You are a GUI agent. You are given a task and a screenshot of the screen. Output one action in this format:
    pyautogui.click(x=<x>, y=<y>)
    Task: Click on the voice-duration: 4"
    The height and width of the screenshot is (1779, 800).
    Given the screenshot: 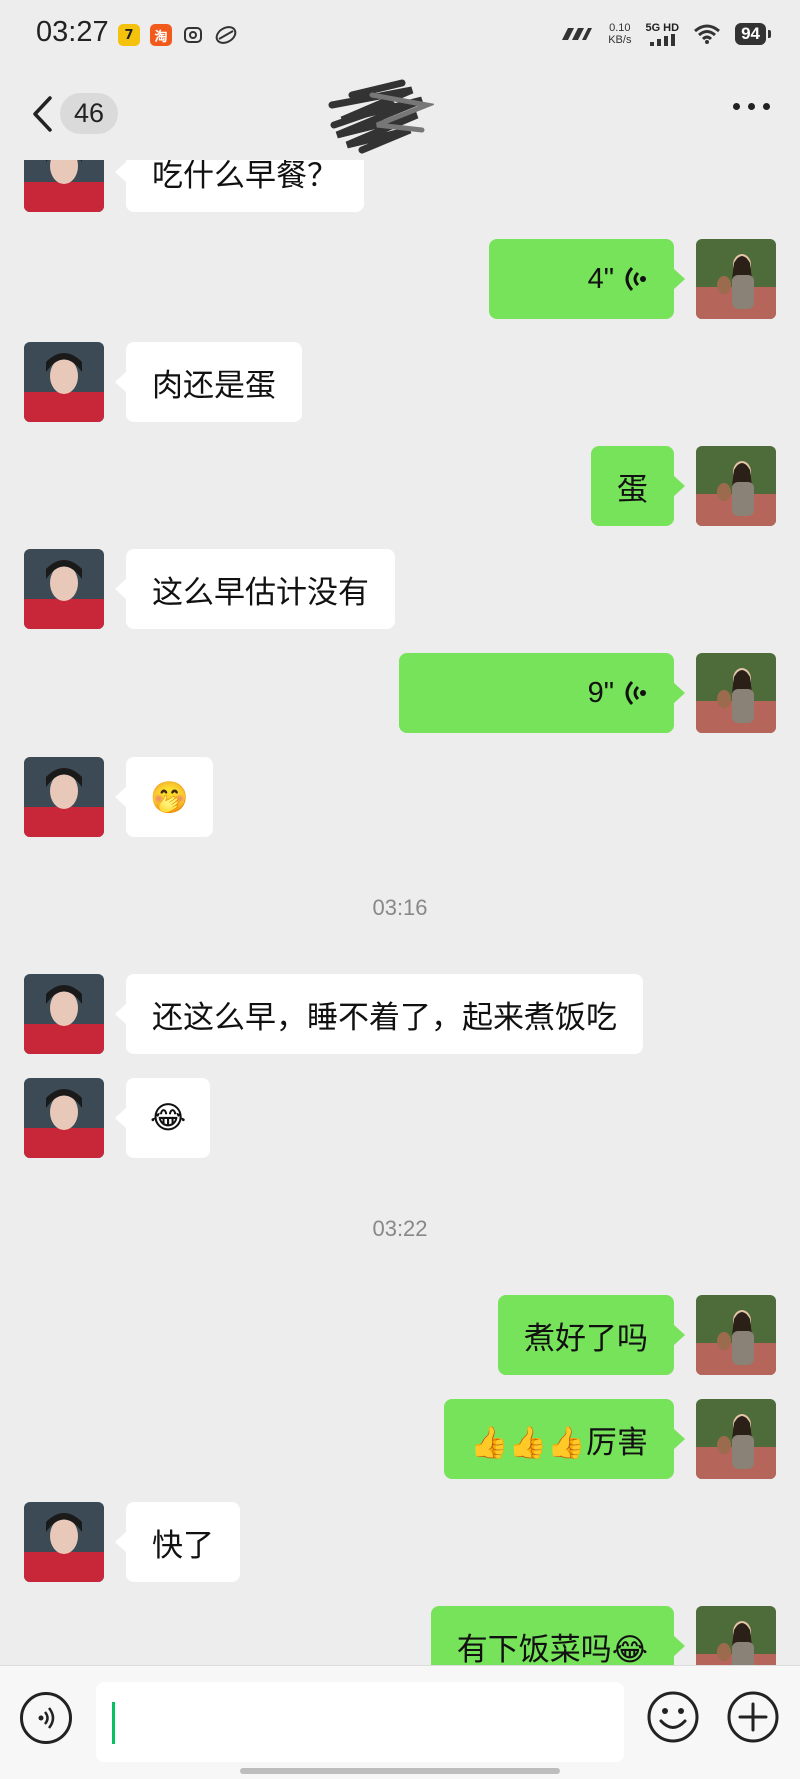 What is the action you would take?
    pyautogui.click(x=600, y=278)
    